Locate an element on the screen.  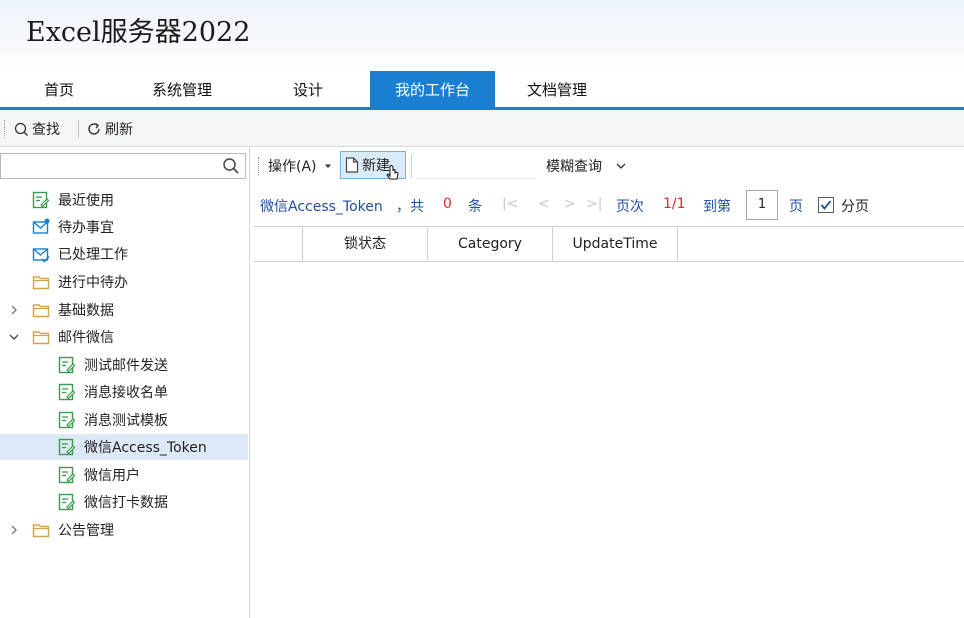
sidebar-item-wechat-access-token: 微信Access_Token is located at coordinates (124, 447).